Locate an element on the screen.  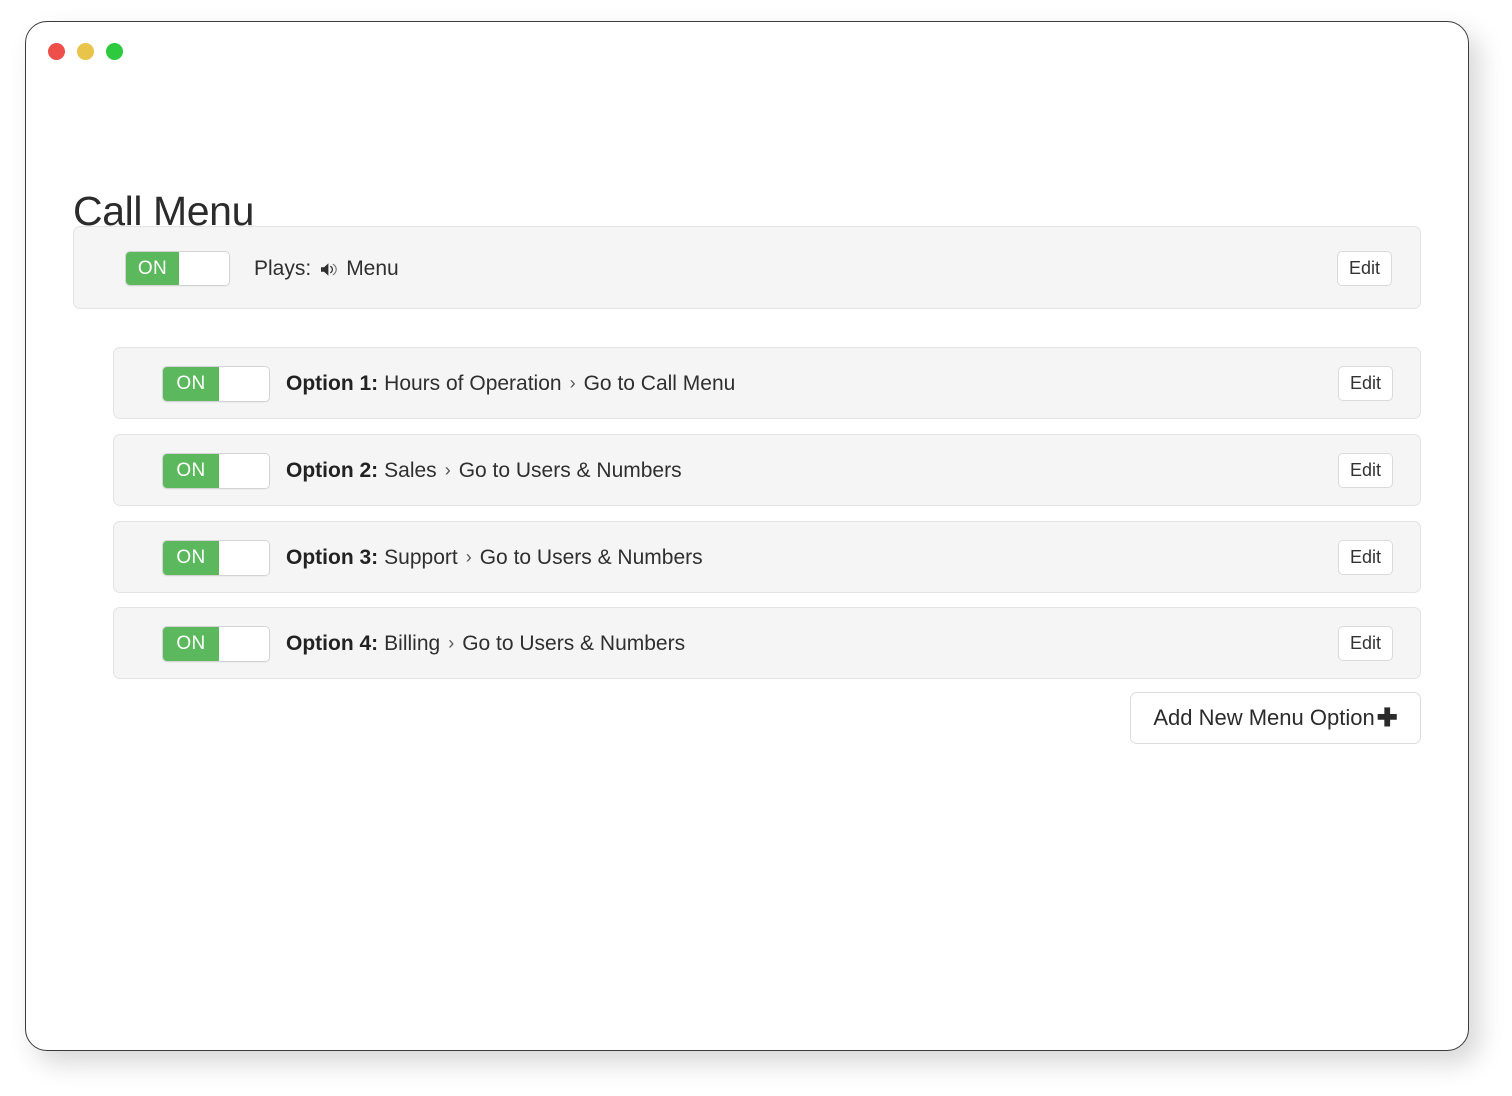
add-new-menu-option-label: Add New Menu Option is located at coordinates (1264, 717).